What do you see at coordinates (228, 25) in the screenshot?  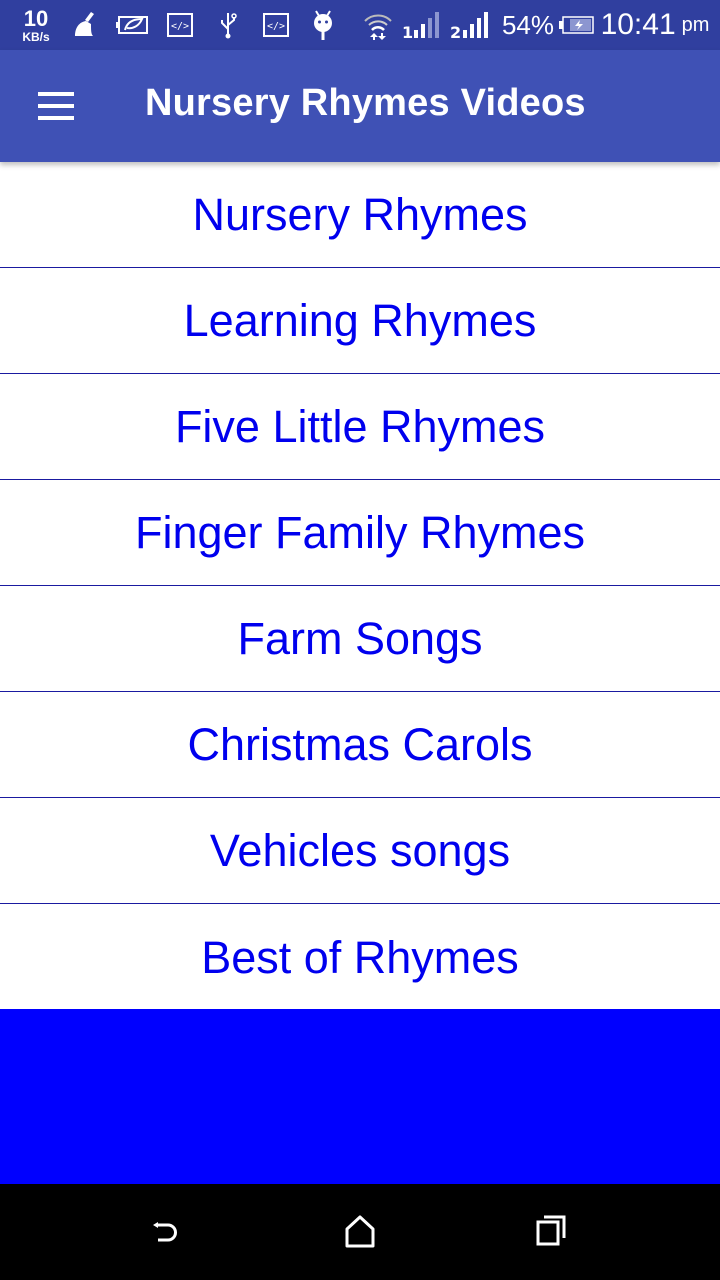 I see `usb-icon` at bounding box center [228, 25].